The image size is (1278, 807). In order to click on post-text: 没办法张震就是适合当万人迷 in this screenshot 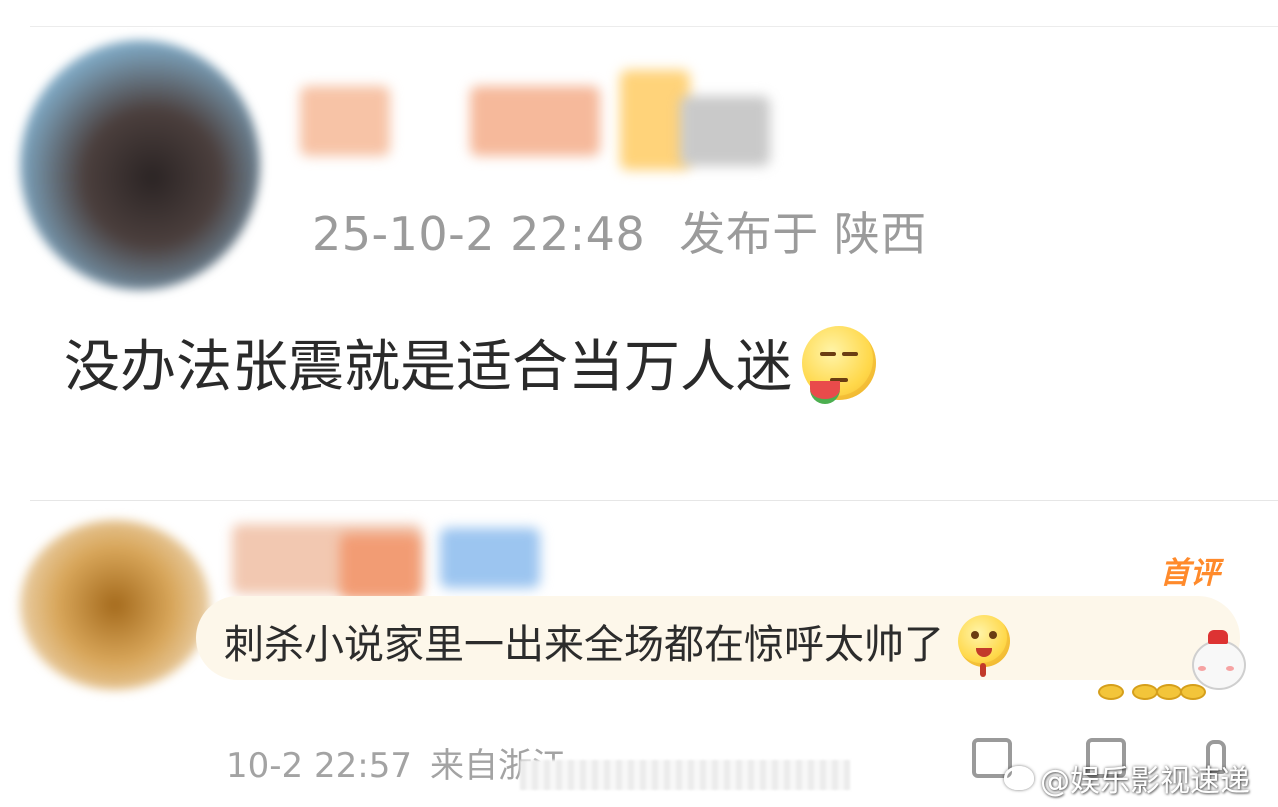, I will do `click(470, 363)`.